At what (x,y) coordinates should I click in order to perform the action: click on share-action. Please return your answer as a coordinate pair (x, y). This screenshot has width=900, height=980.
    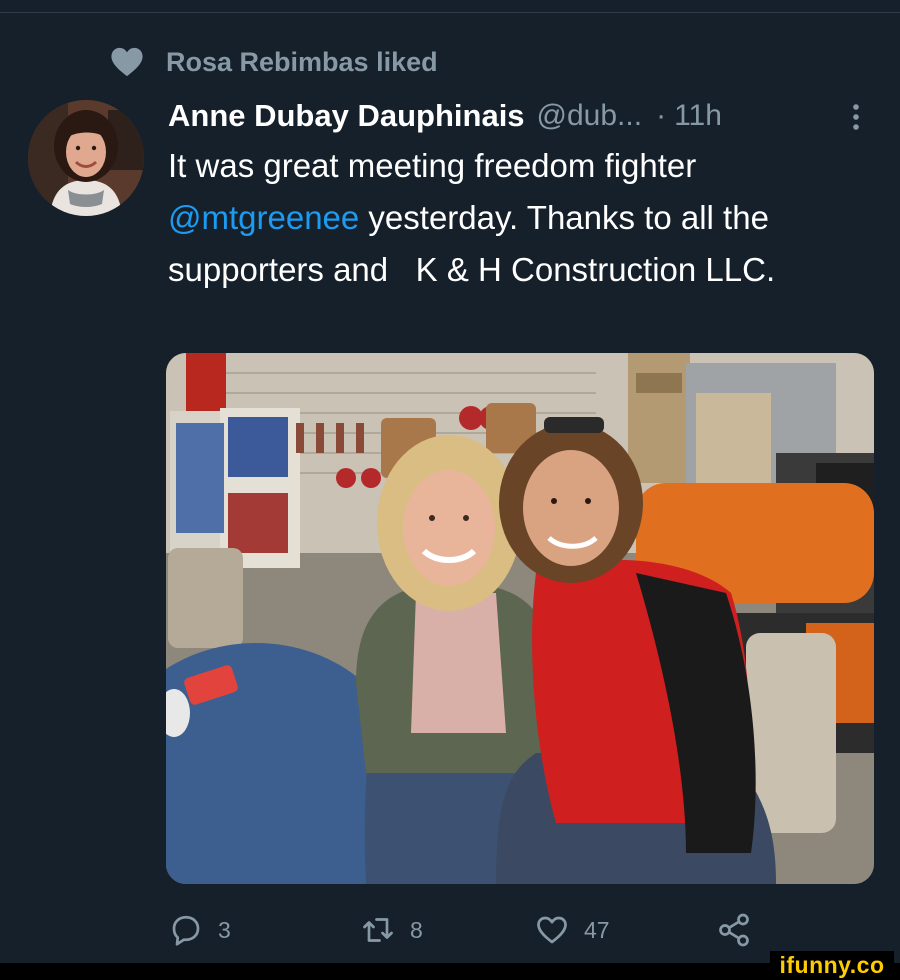
    Looking at the image, I should click on (734, 930).